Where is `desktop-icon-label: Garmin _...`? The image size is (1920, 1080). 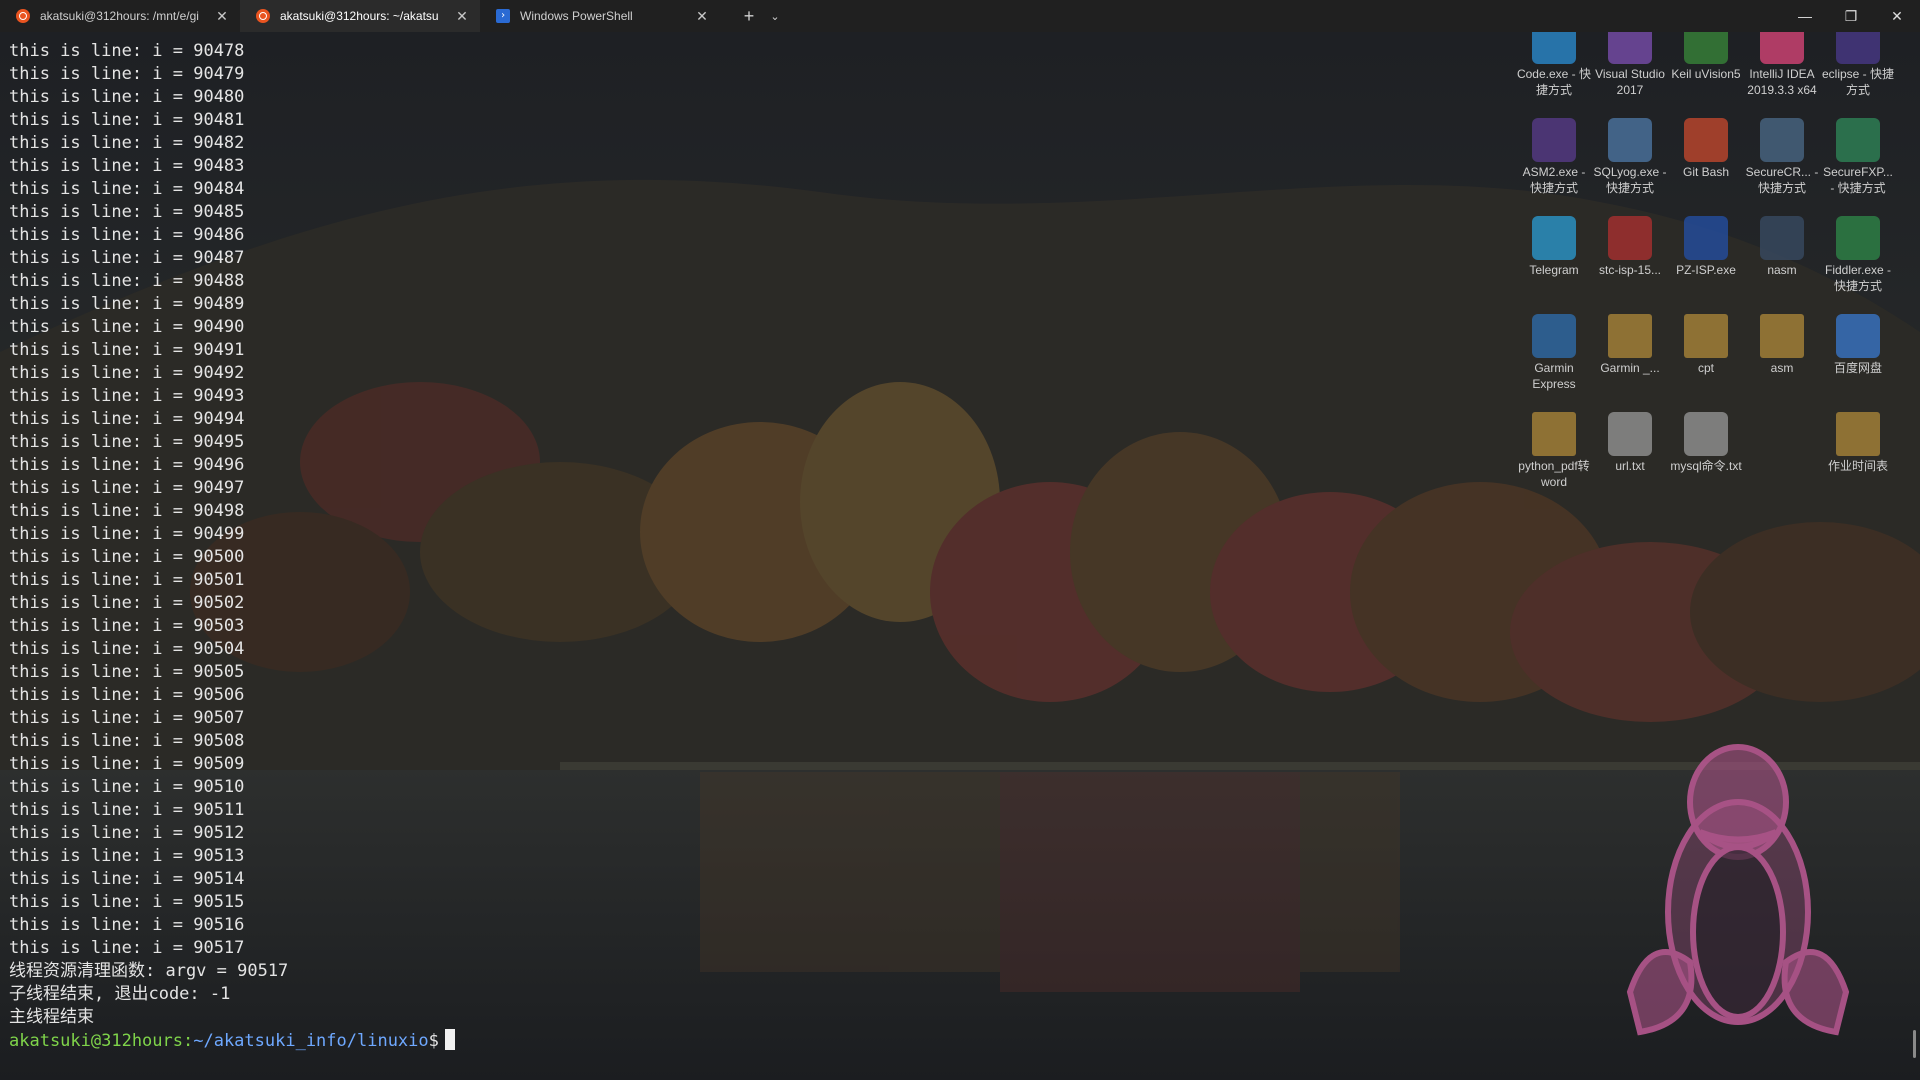
desktop-icon-label: Garmin _... is located at coordinates (1630, 368).